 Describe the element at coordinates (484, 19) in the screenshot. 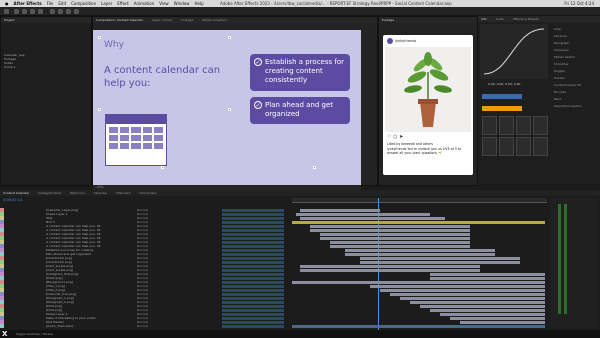

I see `tab-info: Info` at that location.